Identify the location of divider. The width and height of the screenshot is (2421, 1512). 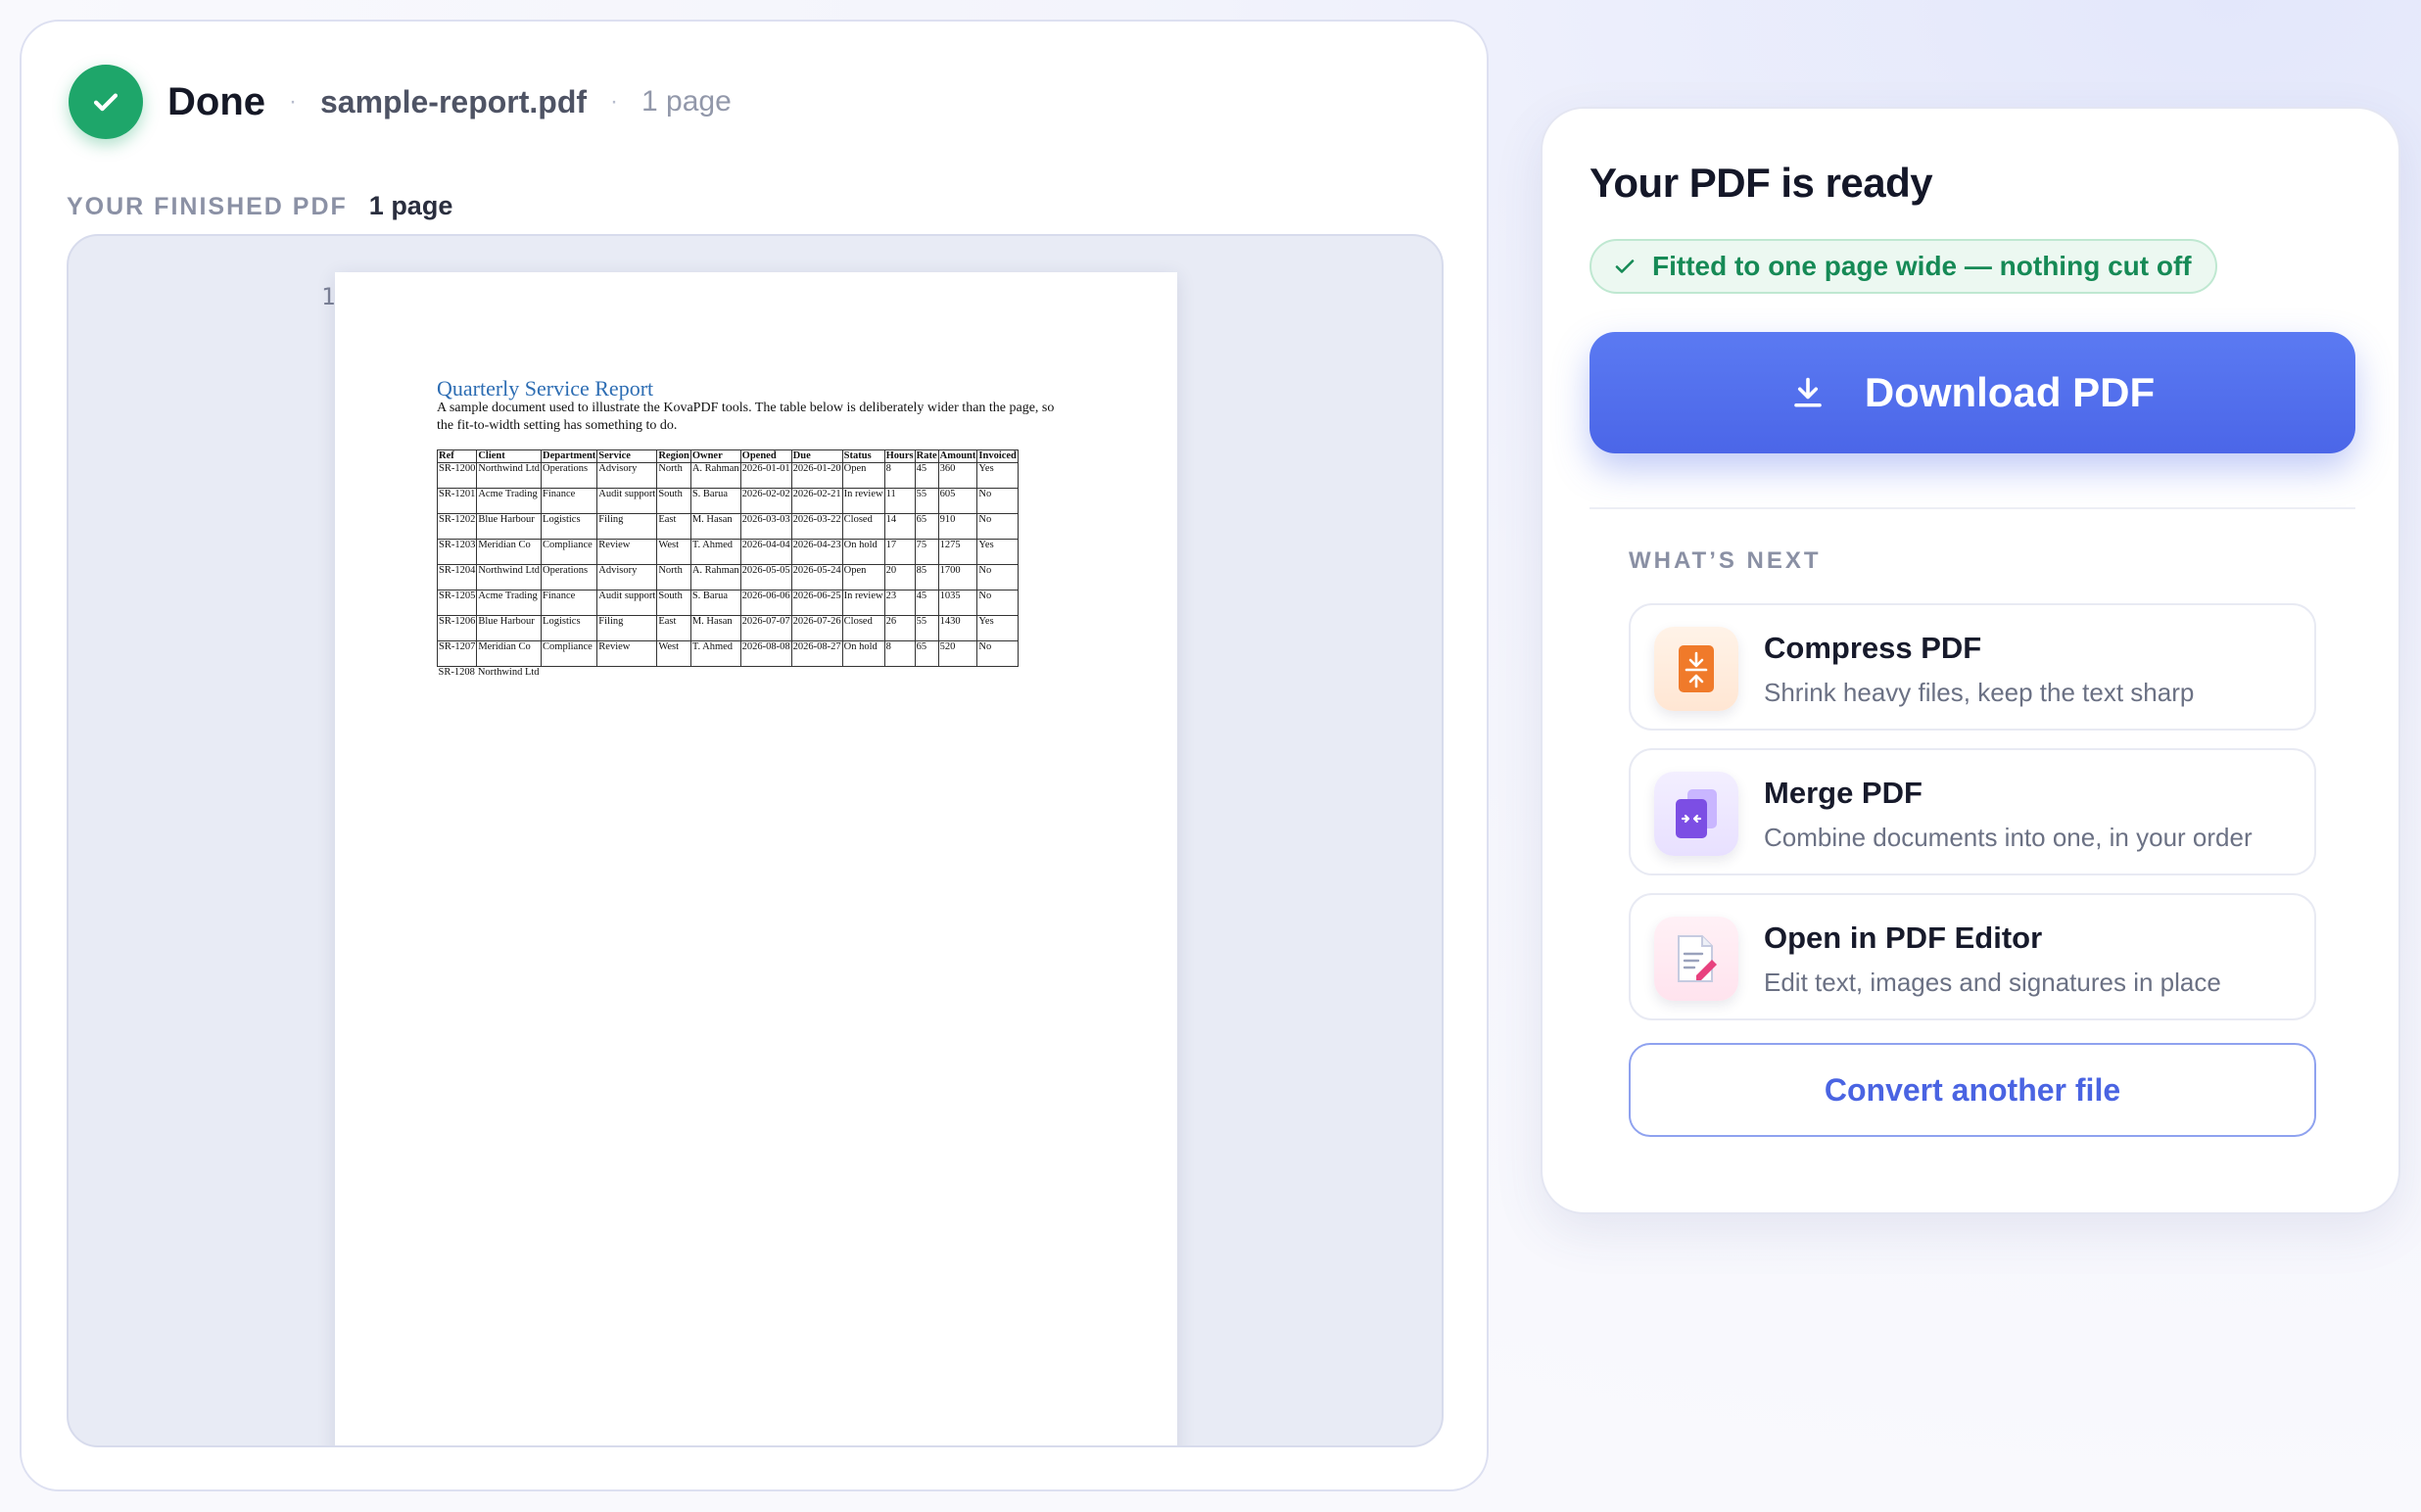
(1972, 508).